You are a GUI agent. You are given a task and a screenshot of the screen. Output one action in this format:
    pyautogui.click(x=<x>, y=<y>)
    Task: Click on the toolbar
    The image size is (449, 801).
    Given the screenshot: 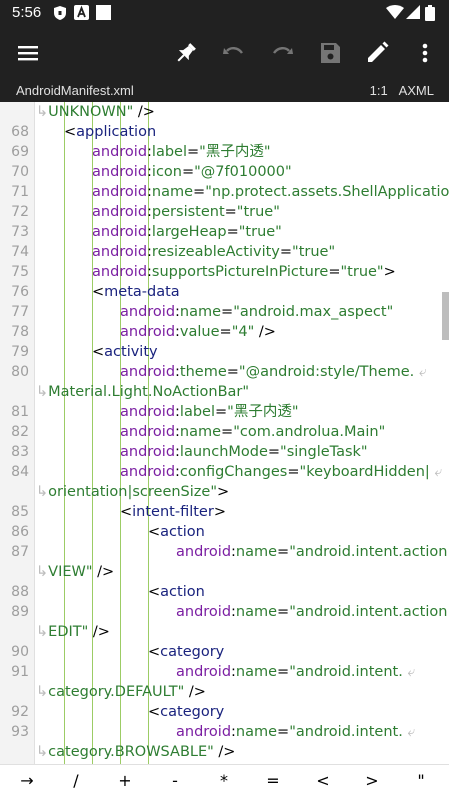 What is the action you would take?
    pyautogui.click(x=224, y=53)
    